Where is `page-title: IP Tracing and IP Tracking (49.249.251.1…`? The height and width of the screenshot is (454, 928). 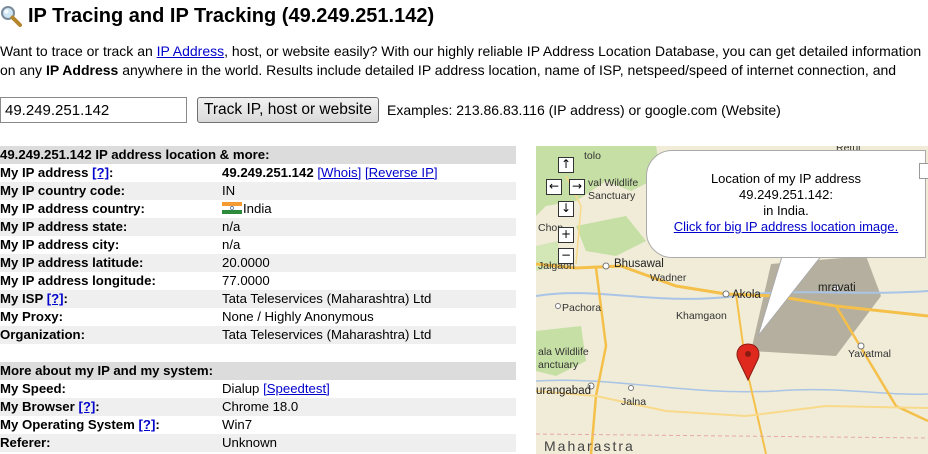 page-title: IP Tracing and IP Tracking (49.249.251.1… is located at coordinates (217, 16).